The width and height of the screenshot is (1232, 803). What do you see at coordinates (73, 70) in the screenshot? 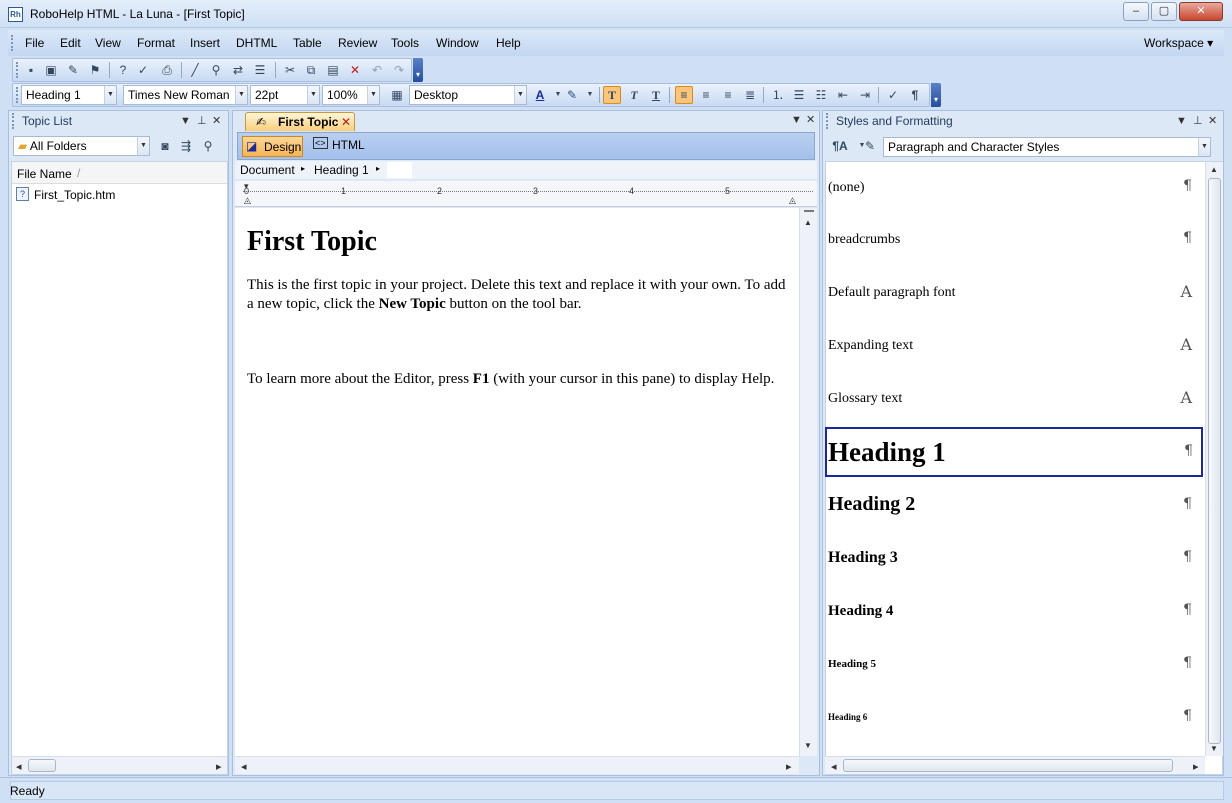
I see `smart-index-icon: ✎` at bounding box center [73, 70].